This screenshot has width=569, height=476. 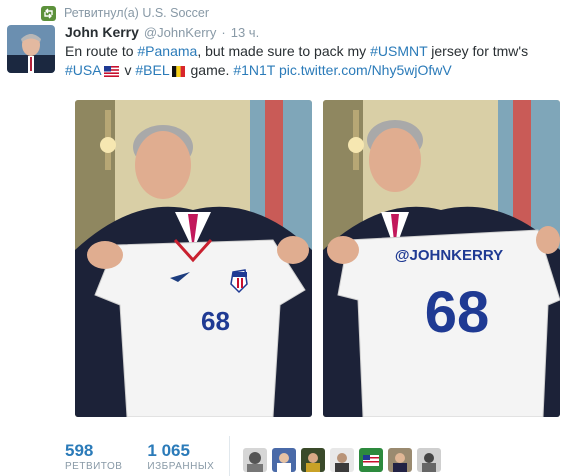 What do you see at coordinates (178, 72) in the screenshot?
I see `belgium-flag-icon` at bounding box center [178, 72].